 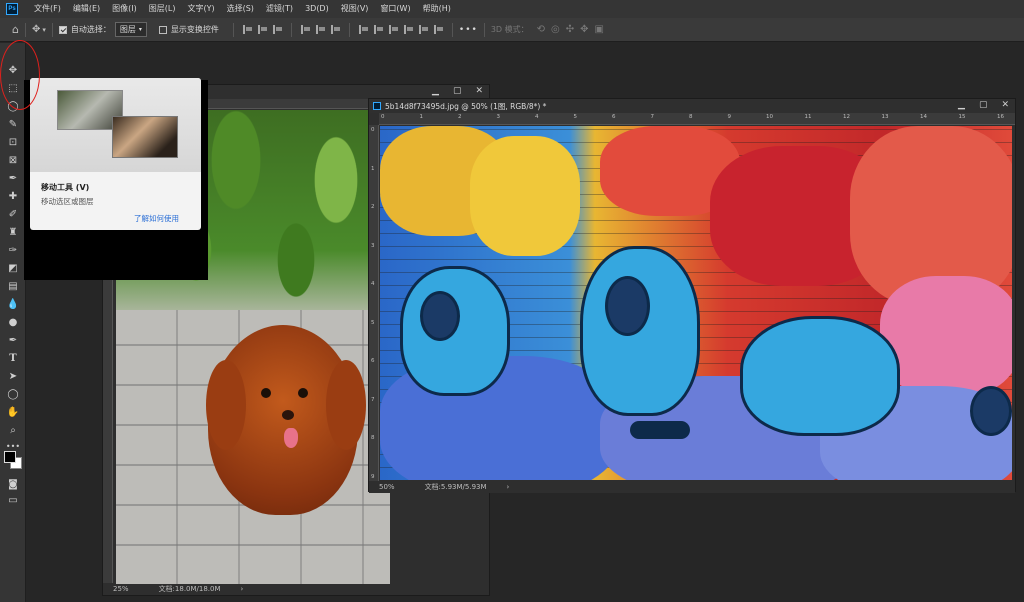 What do you see at coordinates (247, 29) in the screenshot?
I see `align-left-icon` at bounding box center [247, 29].